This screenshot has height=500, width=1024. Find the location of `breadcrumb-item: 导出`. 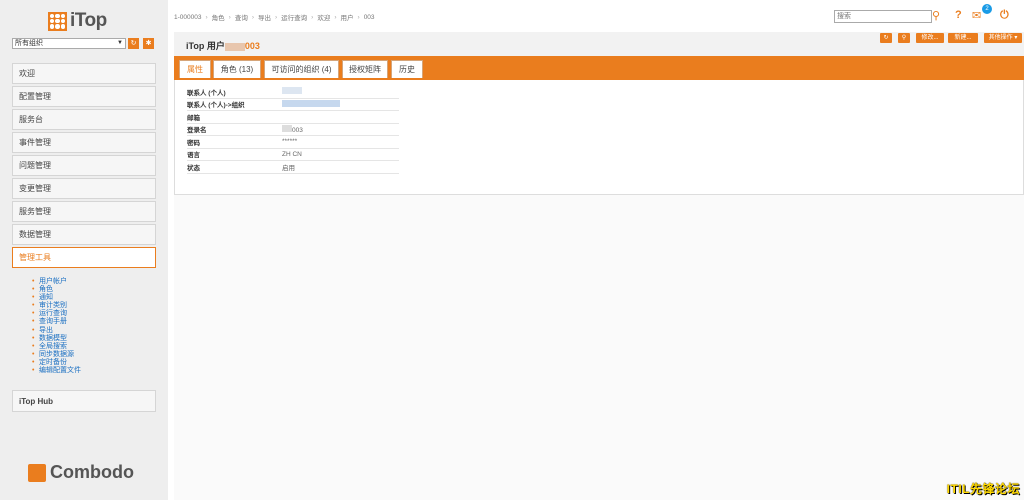

breadcrumb-item: 导出 is located at coordinates (264, 17).